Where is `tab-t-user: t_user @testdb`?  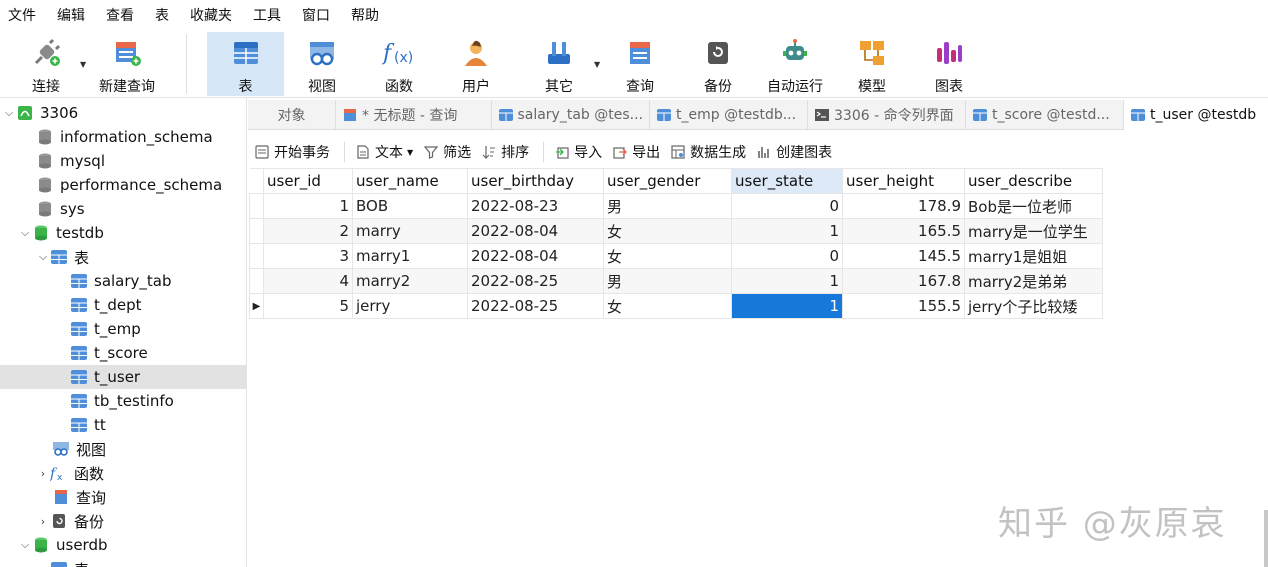 tab-t-user: t_user @testdb is located at coordinates (1196, 115).